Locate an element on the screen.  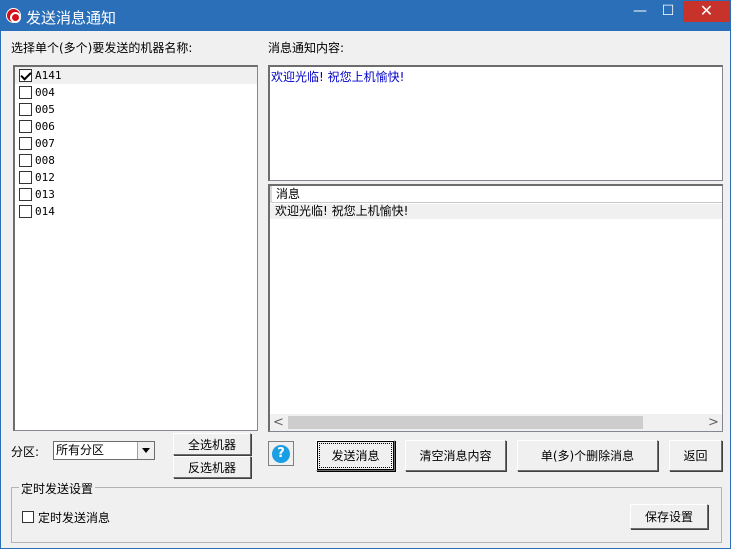
machine-item: 012 is located at coordinates (136, 177).